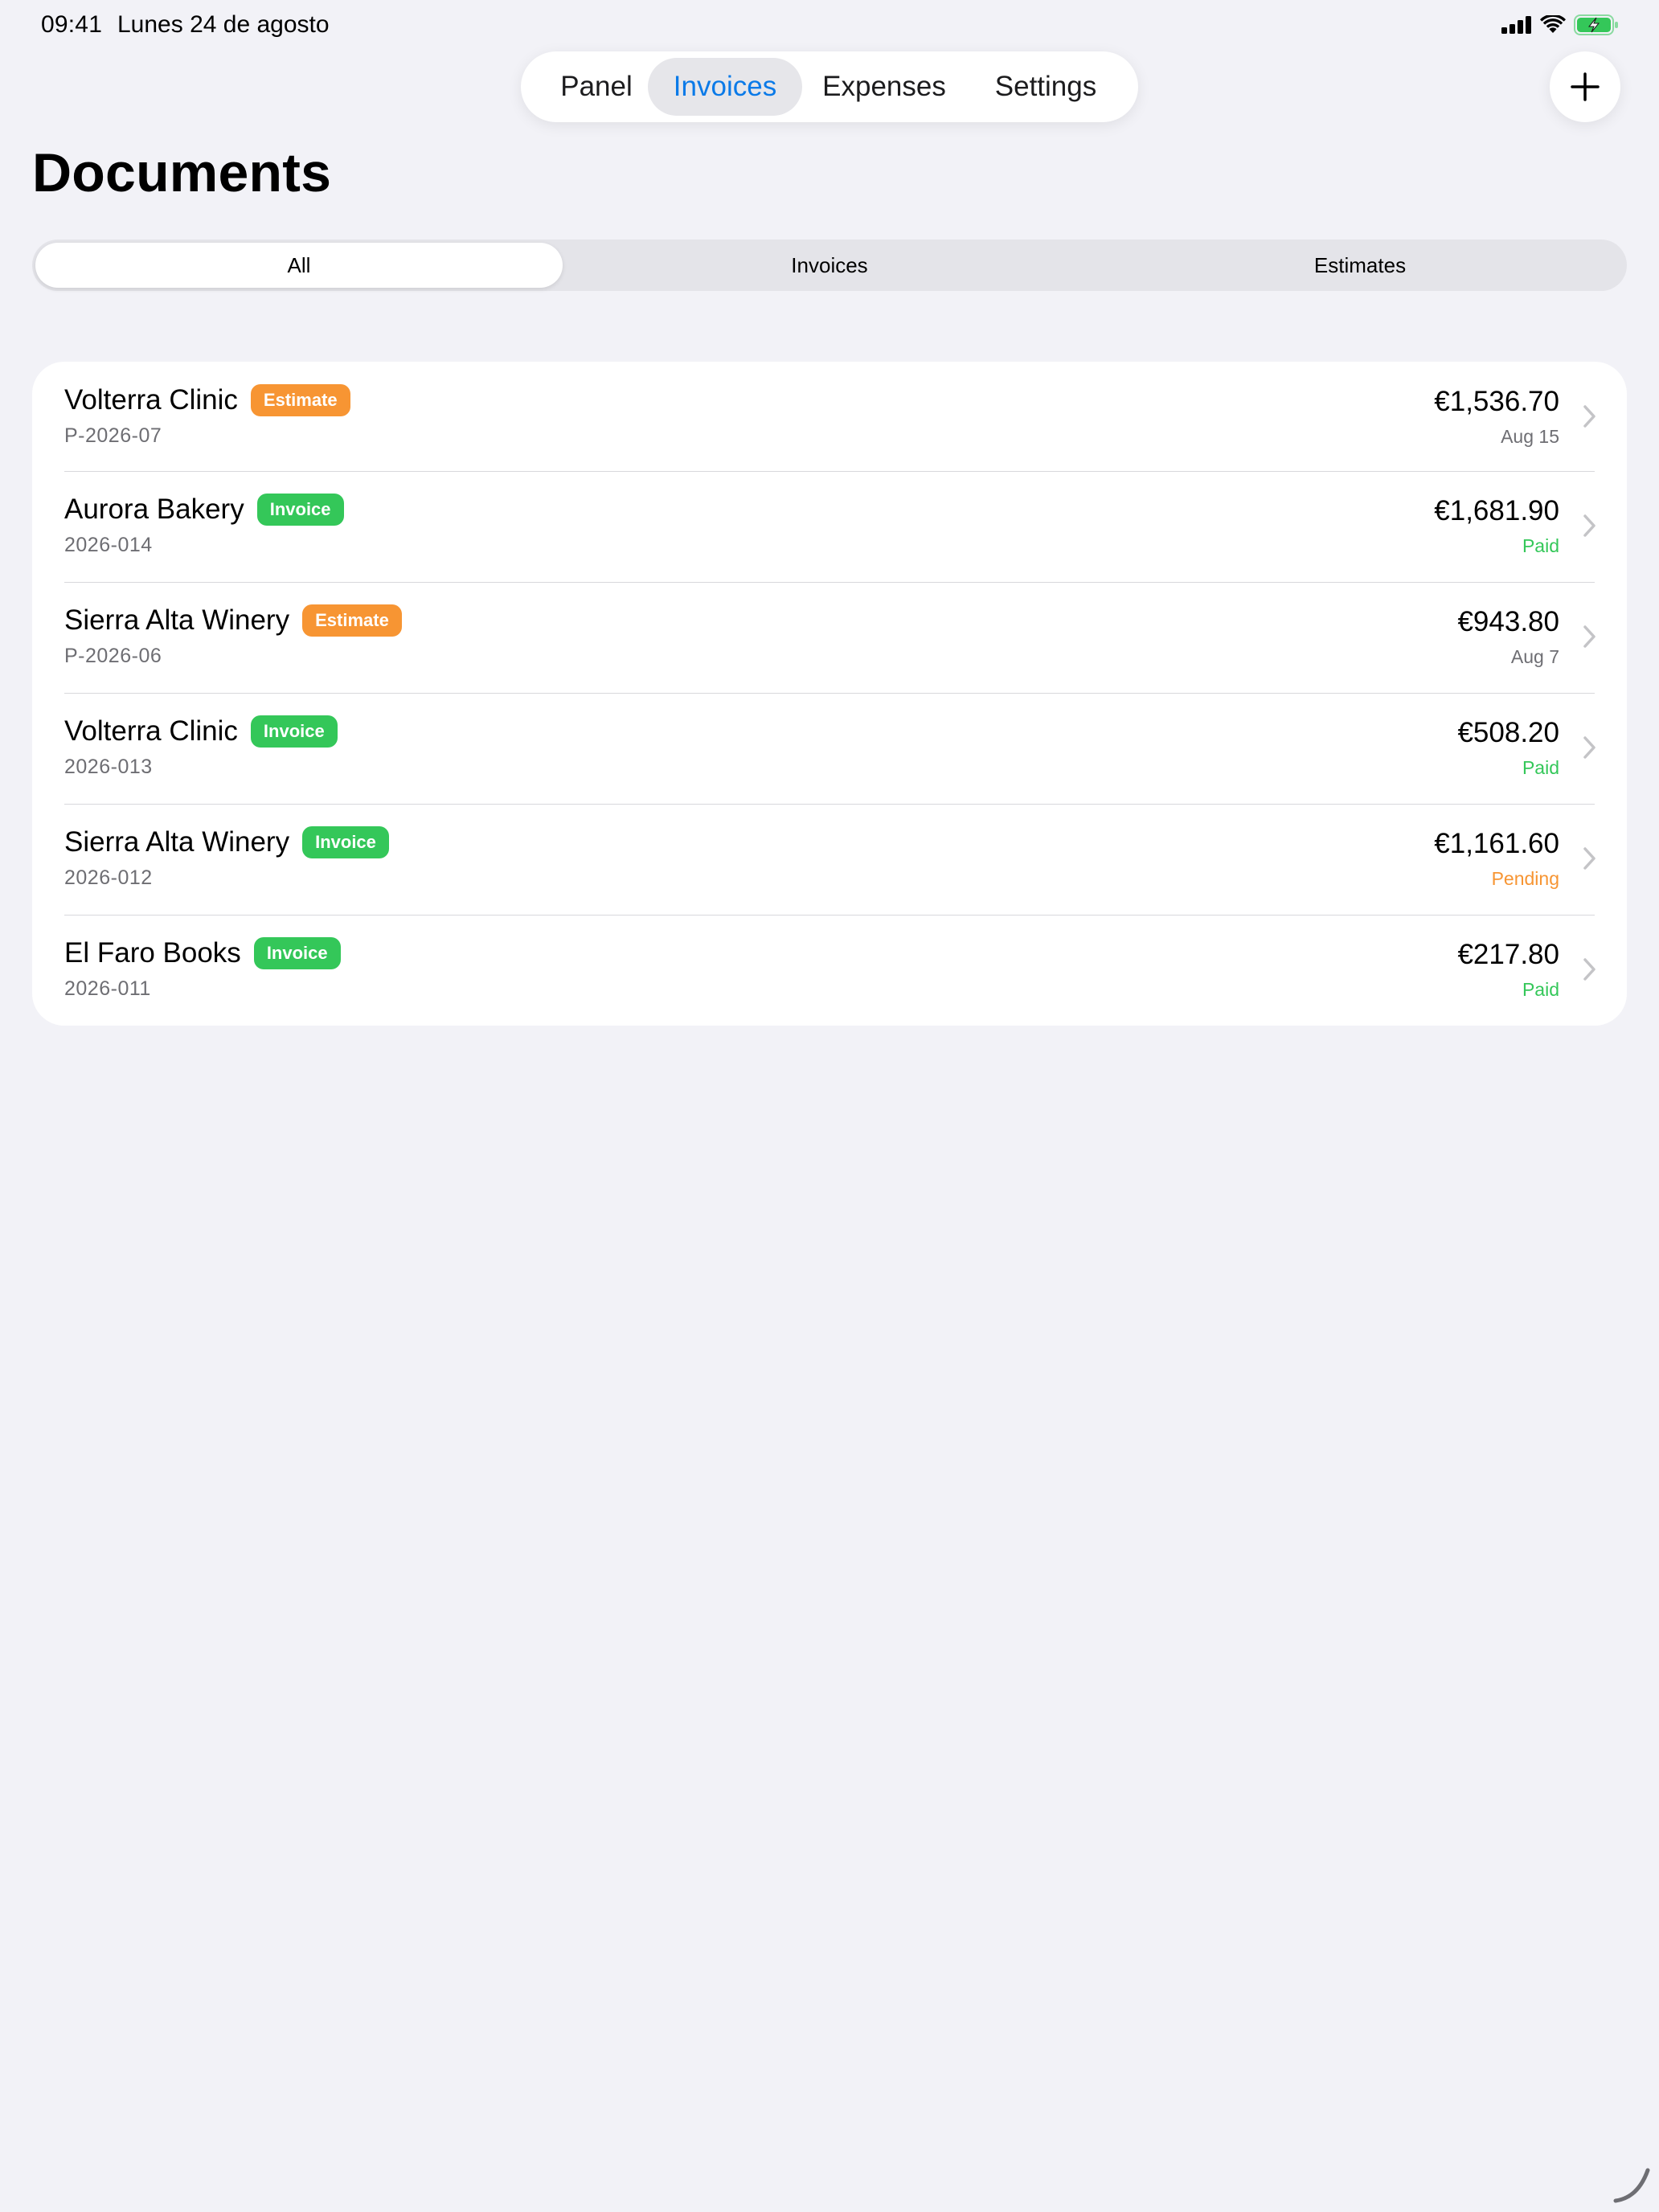  Describe the element at coordinates (108, 545) in the screenshot. I see `document-number: 2026-014` at that location.